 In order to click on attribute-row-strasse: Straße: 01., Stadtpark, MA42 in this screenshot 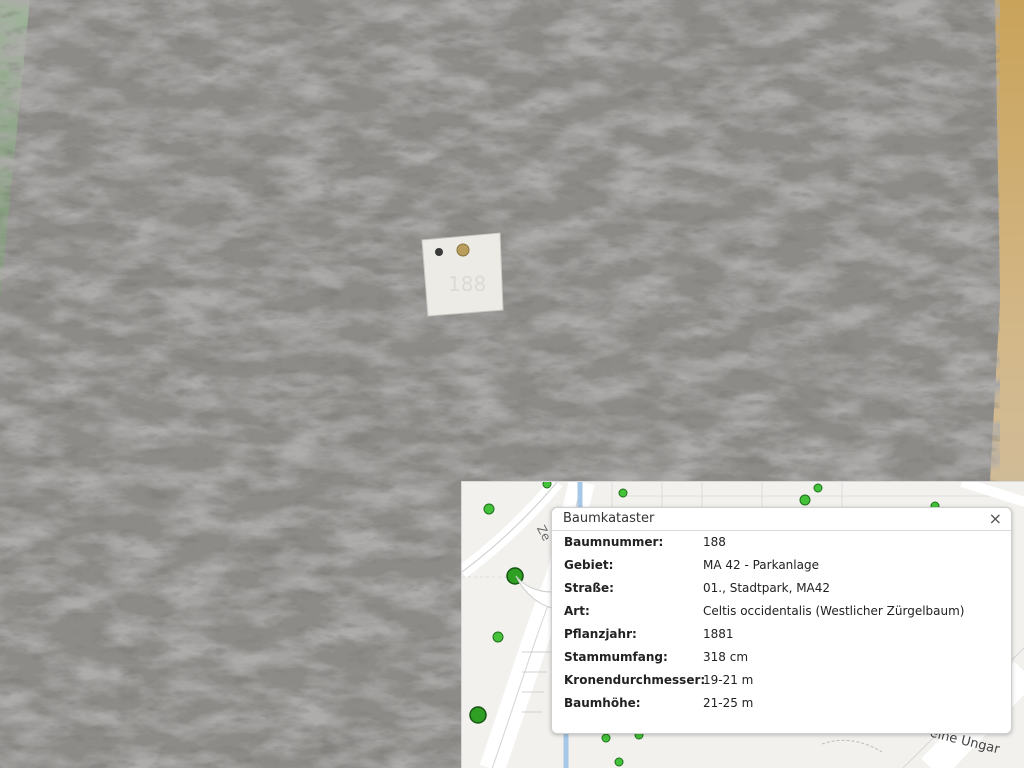, I will do `click(784, 588)`.